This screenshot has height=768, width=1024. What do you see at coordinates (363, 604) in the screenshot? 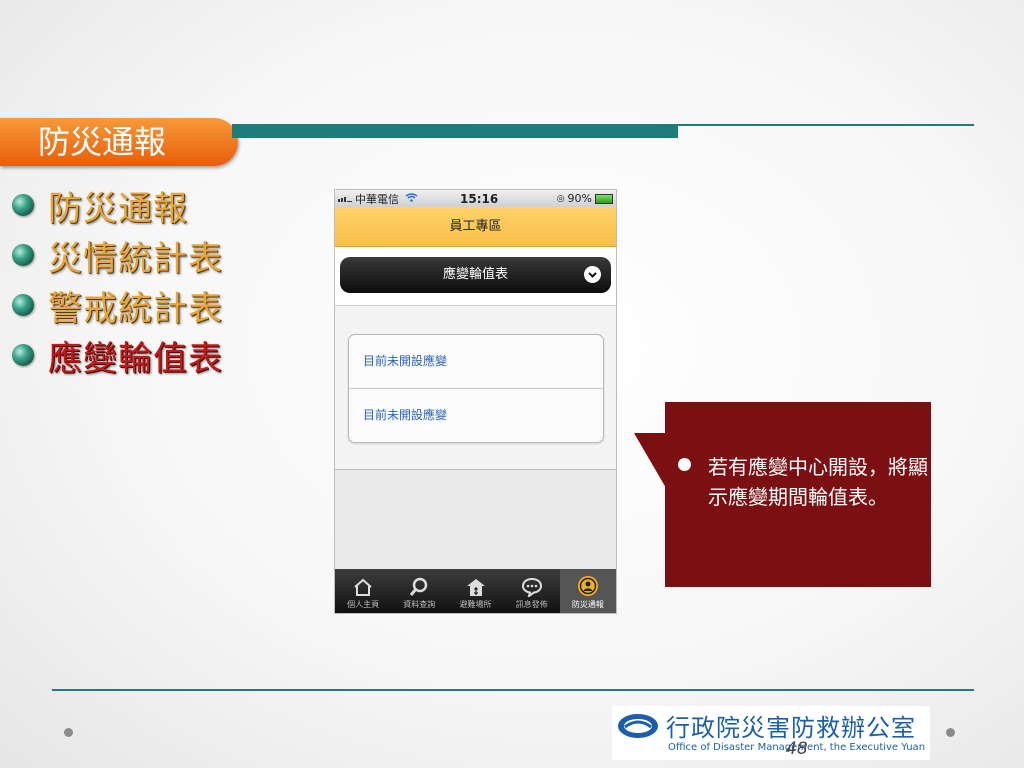
I see `tab-label: 個人主頁` at bounding box center [363, 604].